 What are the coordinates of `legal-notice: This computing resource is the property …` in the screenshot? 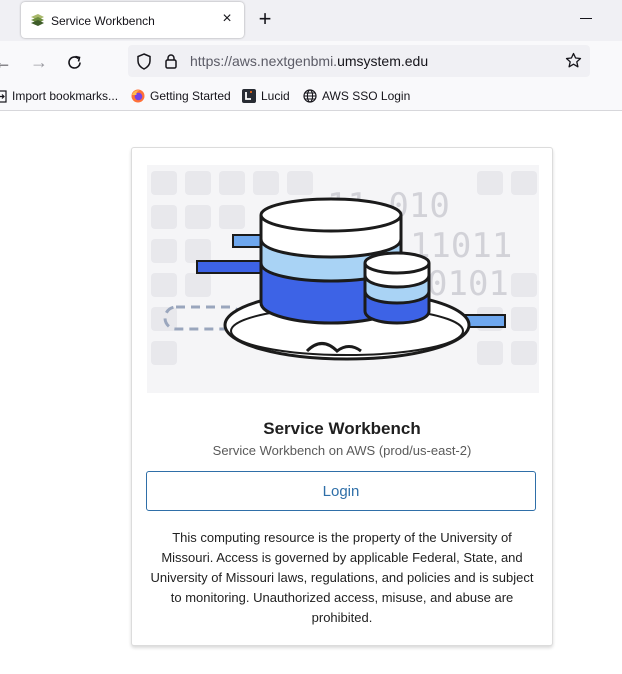 It's located at (342, 577).